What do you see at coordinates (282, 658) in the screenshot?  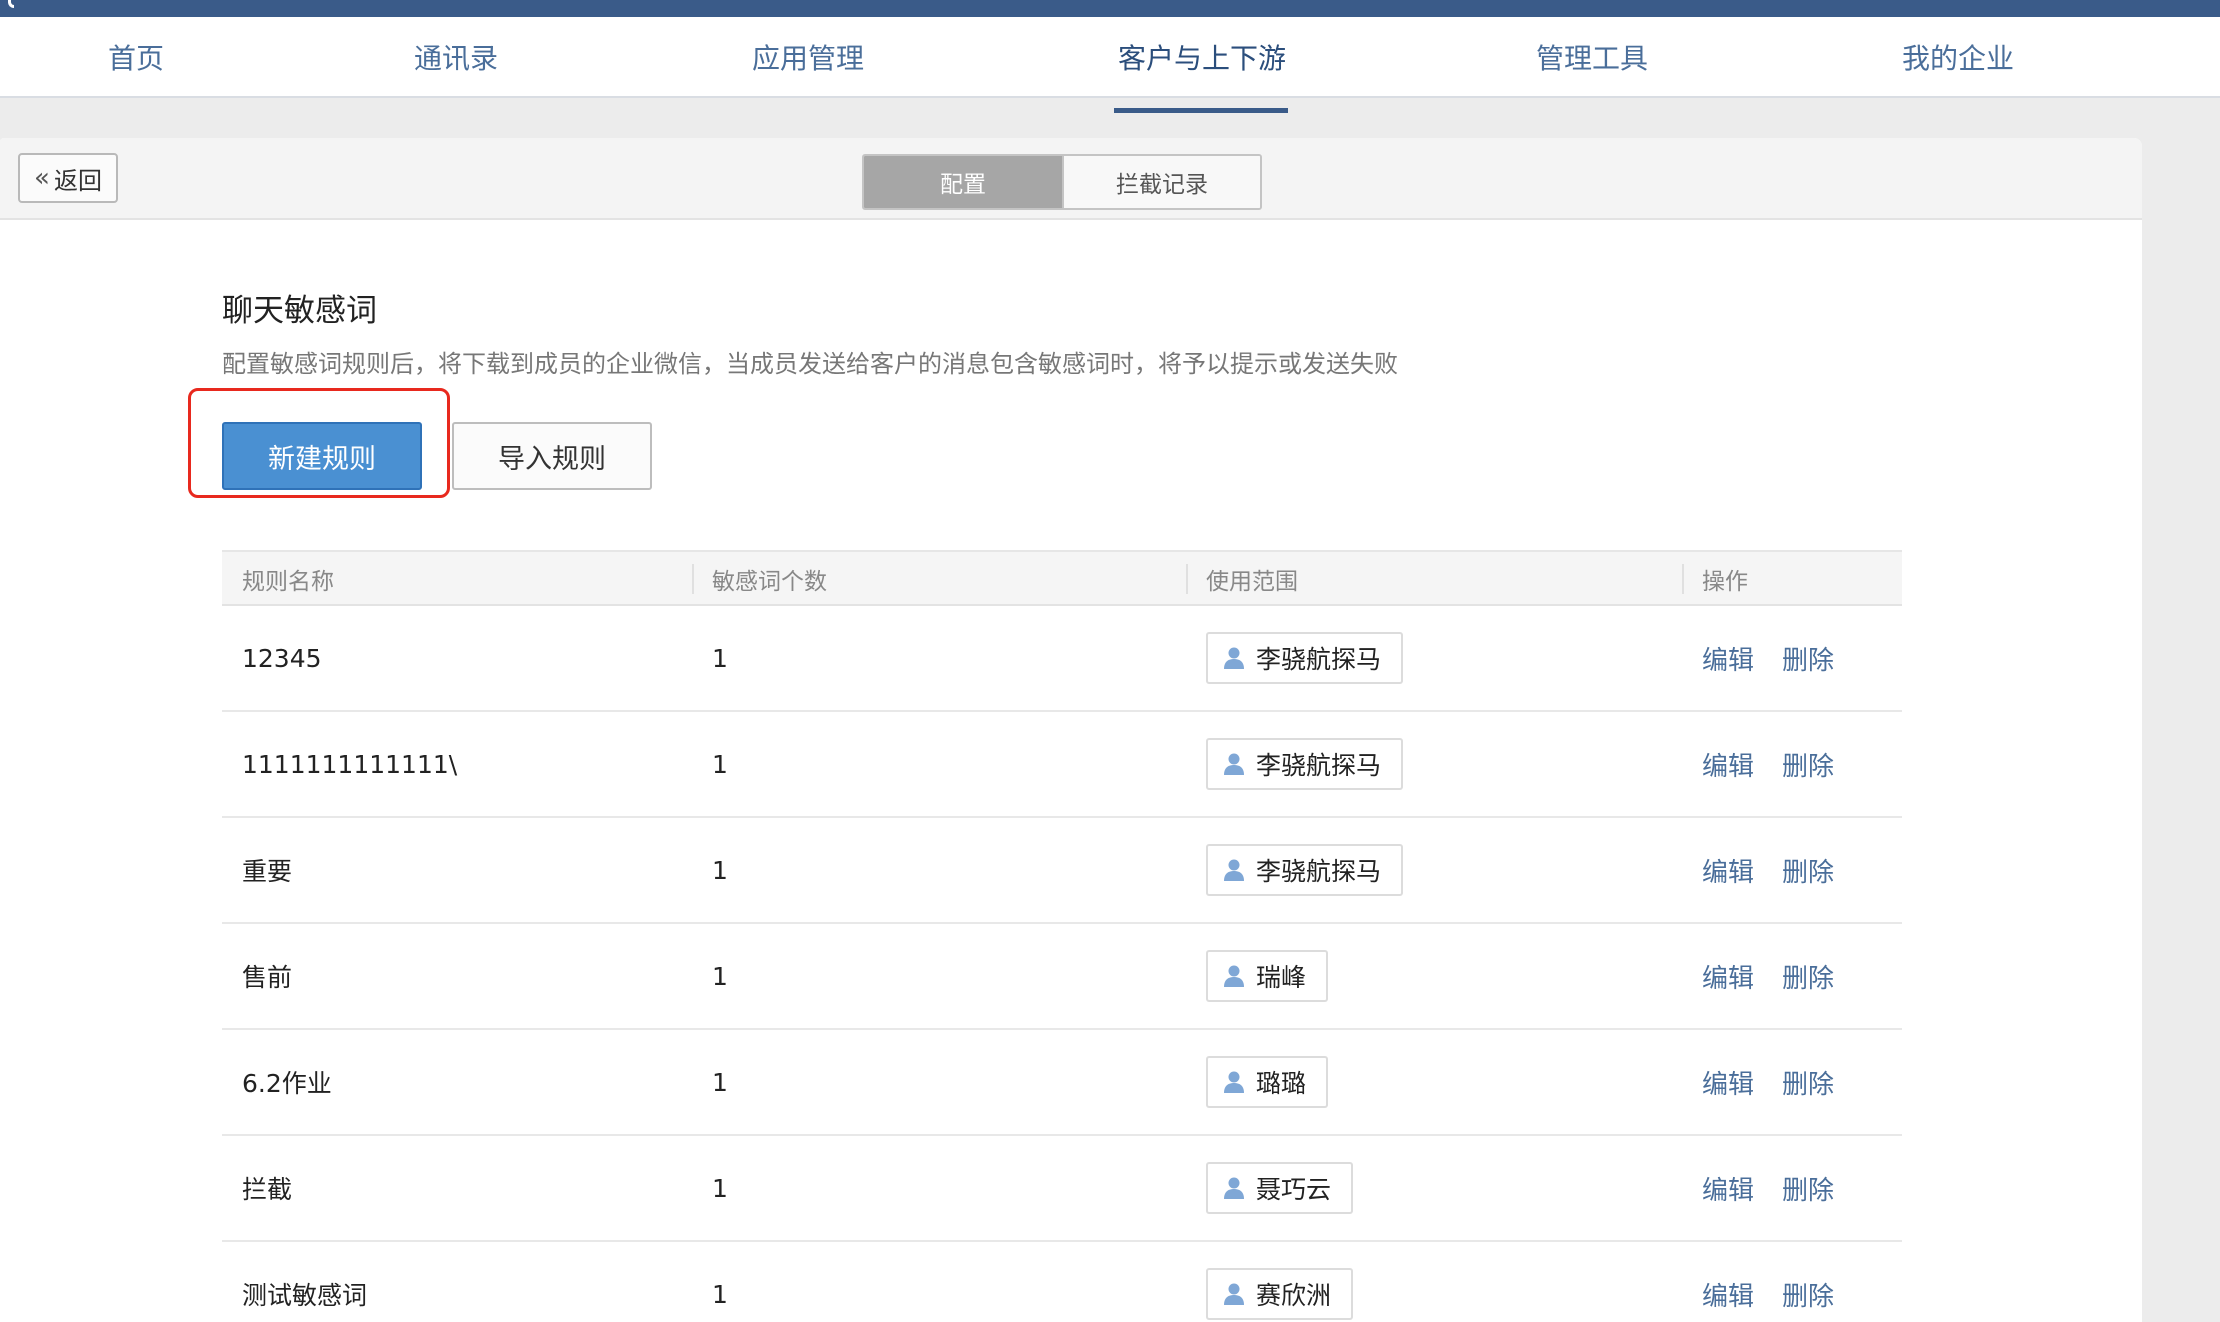 I see `rule-name-cell: 12345` at bounding box center [282, 658].